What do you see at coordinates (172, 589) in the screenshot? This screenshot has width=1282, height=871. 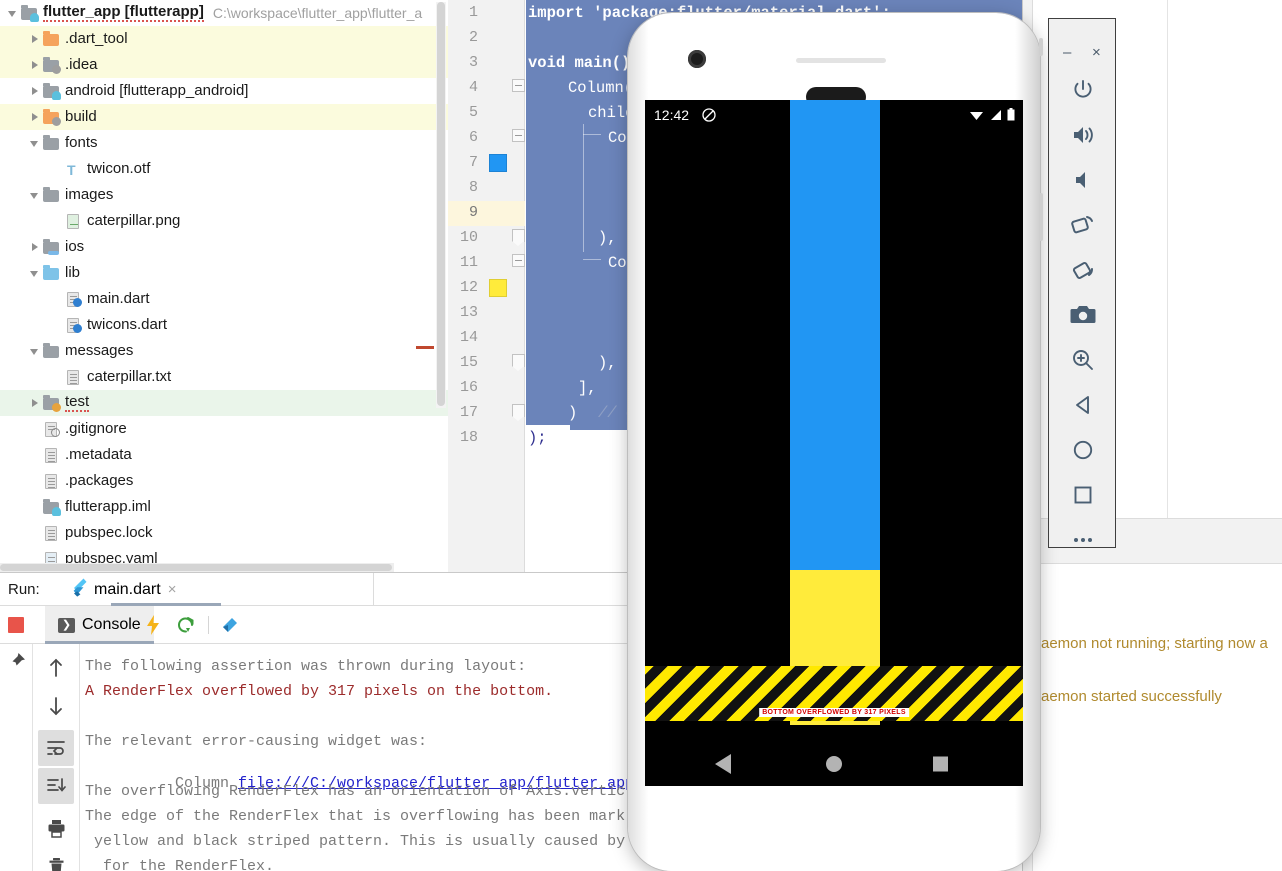 I see `close-icon: ×` at bounding box center [172, 589].